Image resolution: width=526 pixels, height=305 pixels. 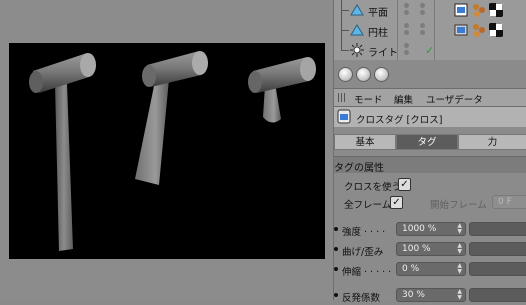 I want to click on stretch-label: 伸縮, so click(x=352, y=272).